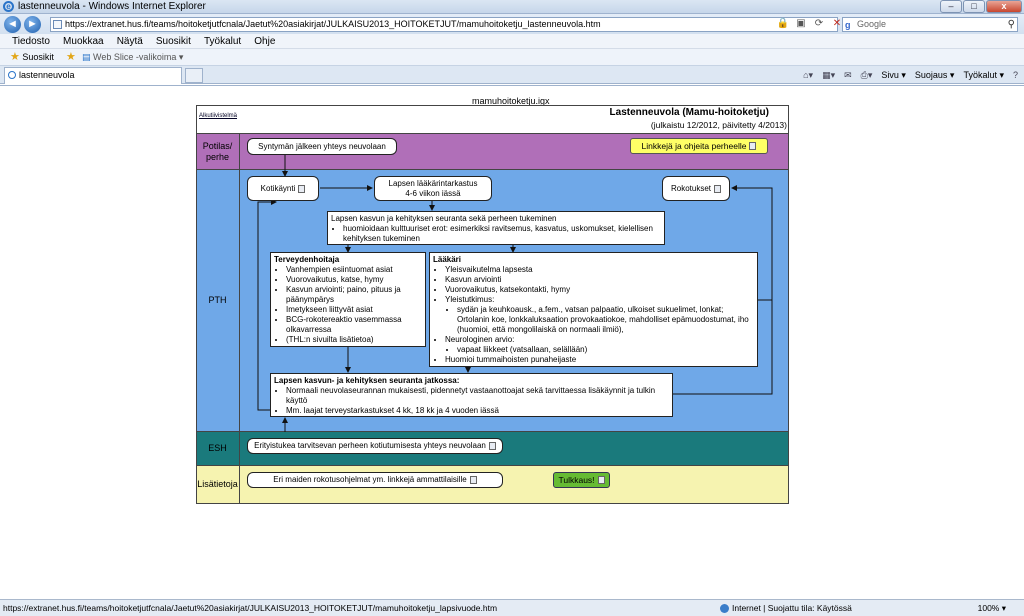 Image resolution: width=1024 pixels, height=616 pixels. Describe the element at coordinates (354, 310) in the screenshot. I see `th-item: Imetykseen liittyvät asiat` at that location.